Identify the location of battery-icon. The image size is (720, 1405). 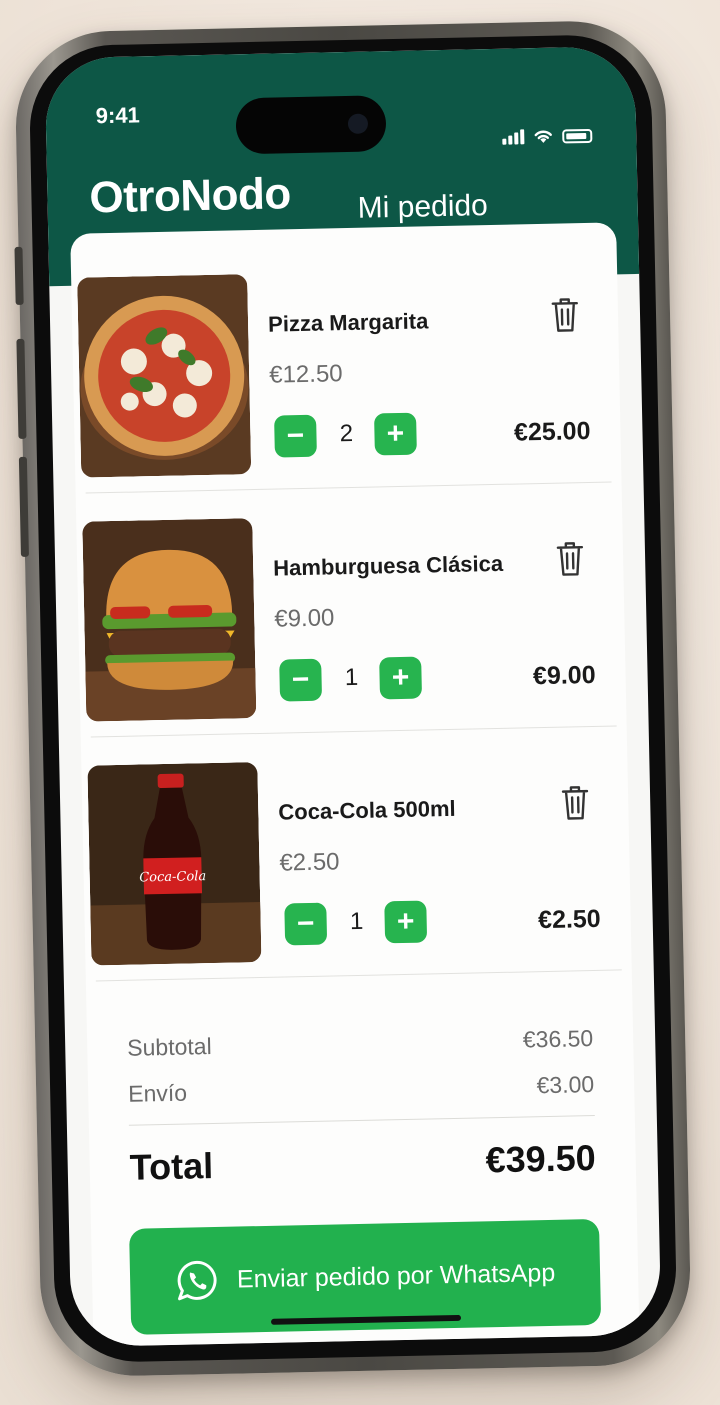
(577, 136).